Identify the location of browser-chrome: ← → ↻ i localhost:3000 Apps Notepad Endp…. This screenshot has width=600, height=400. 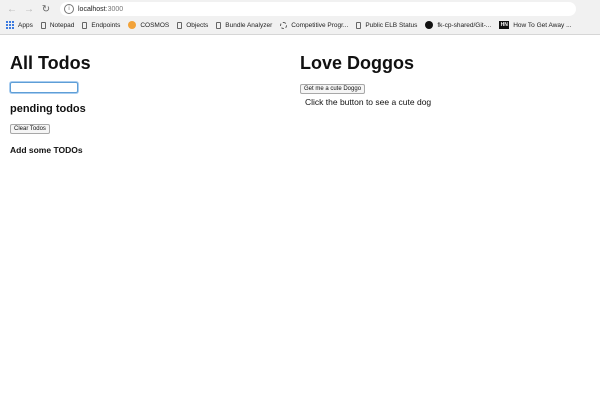
(300, 17).